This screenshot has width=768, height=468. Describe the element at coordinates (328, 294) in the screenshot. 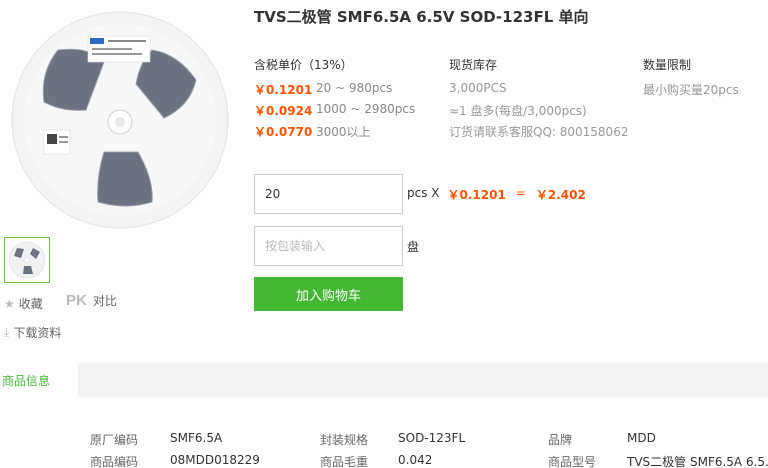

I see `add-to-cart-button: 加入购物车` at that location.